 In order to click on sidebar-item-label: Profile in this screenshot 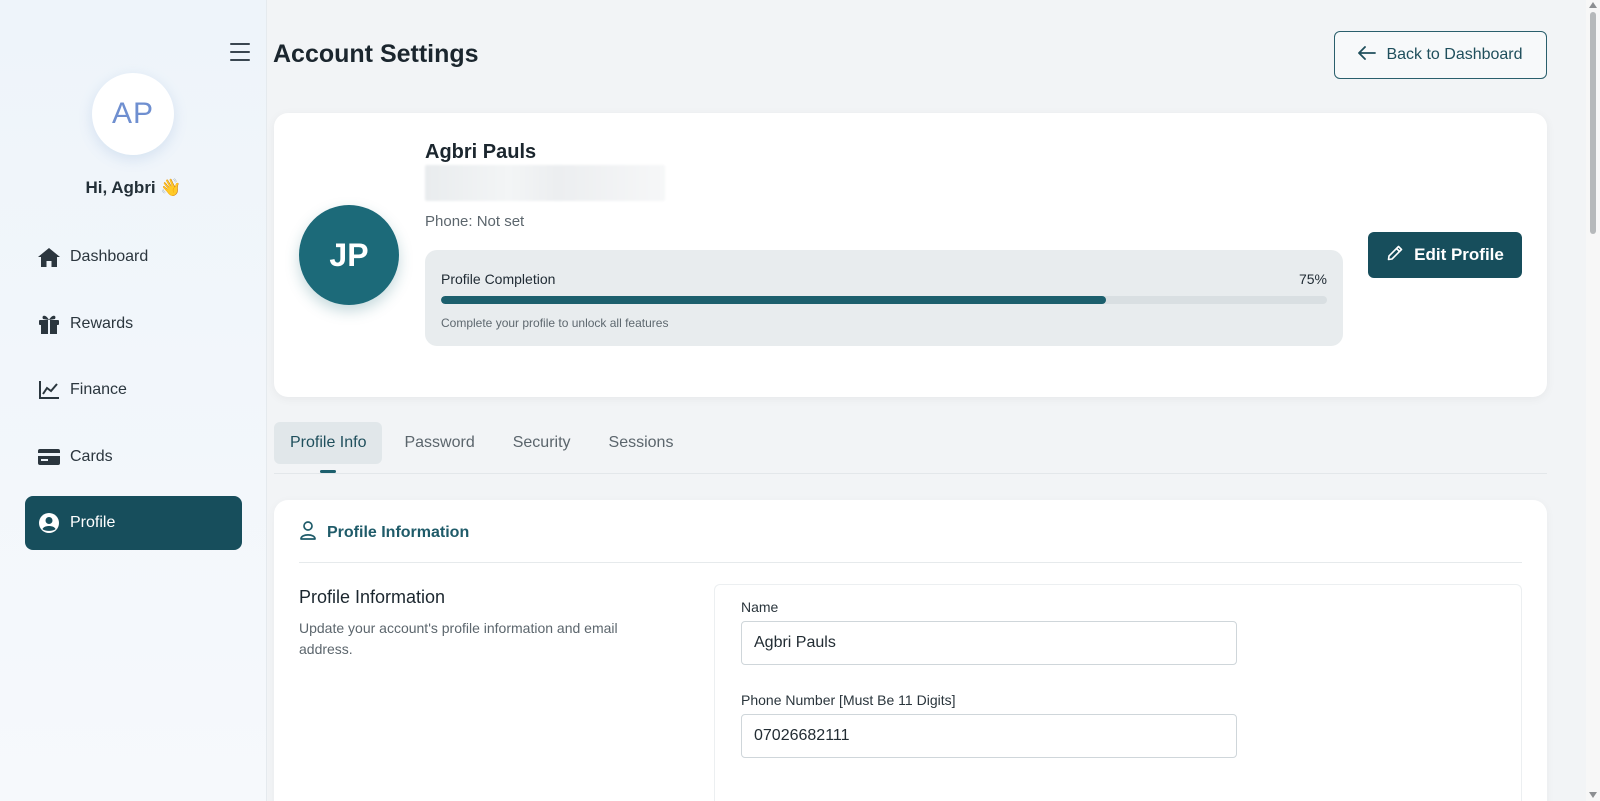, I will do `click(93, 522)`.